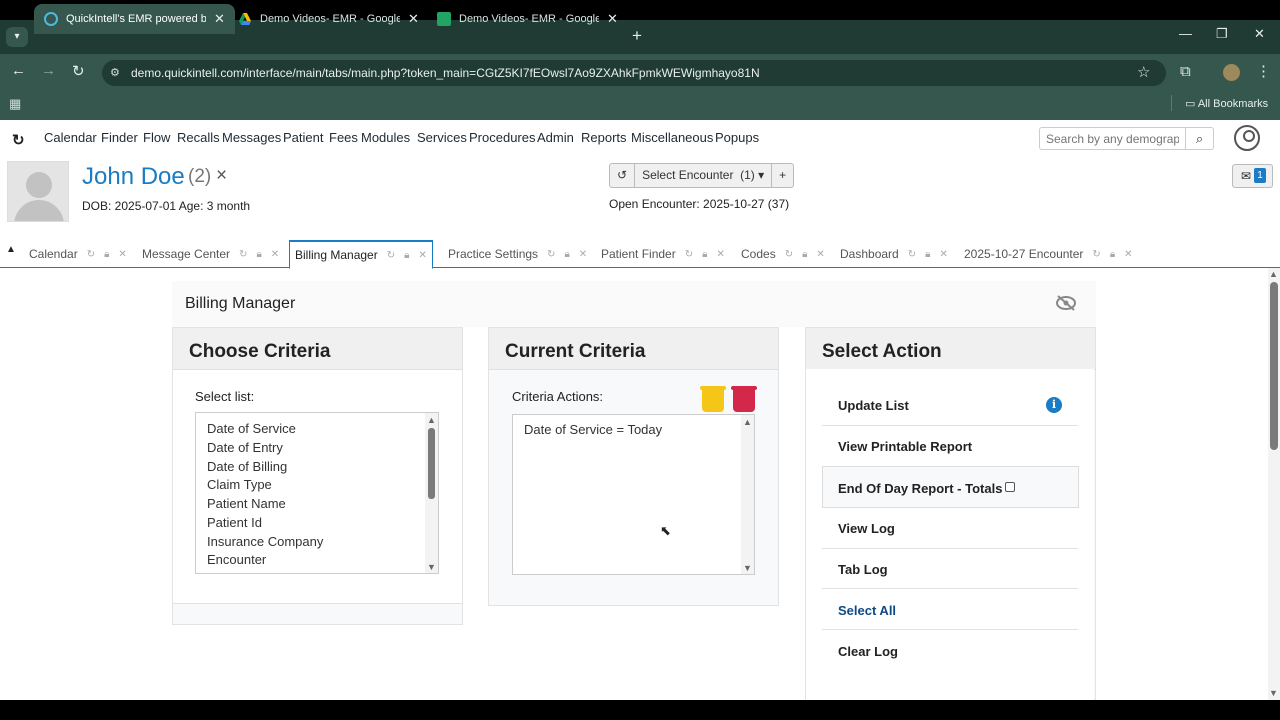 This screenshot has width=1280, height=720. Describe the element at coordinates (234, 522) in the screenshot. I see `list-item: Patient Id` at that location.